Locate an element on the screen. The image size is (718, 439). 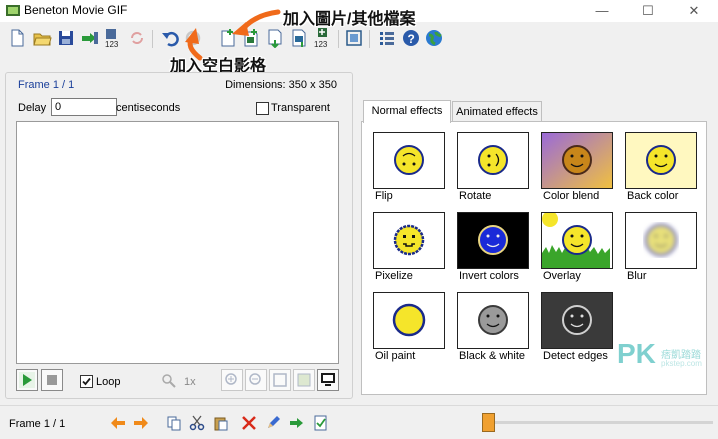
zoom-out-icon is located at coordinates (255, 379).